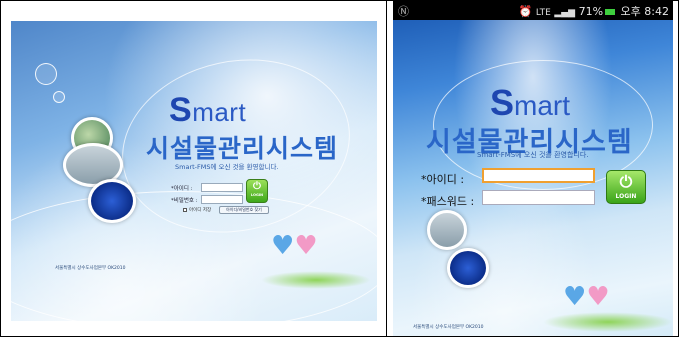 The width and height of the screenshot is (679, 337). I want to click on remember-id-checkbox: 아이디 저장, so click(197, 210).